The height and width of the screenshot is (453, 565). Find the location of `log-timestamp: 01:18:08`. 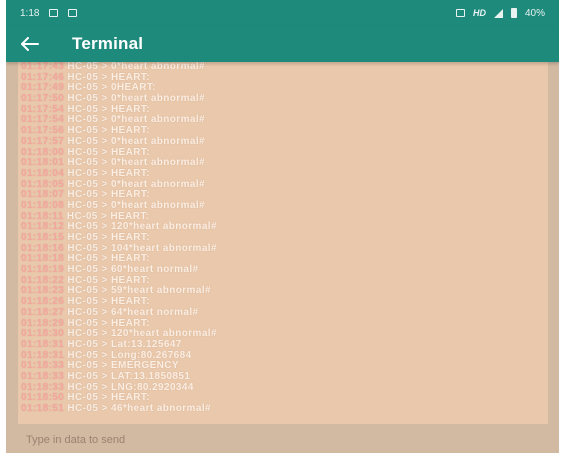

log-timestamp: 01:18:08 is located at coordinates (43, 205).